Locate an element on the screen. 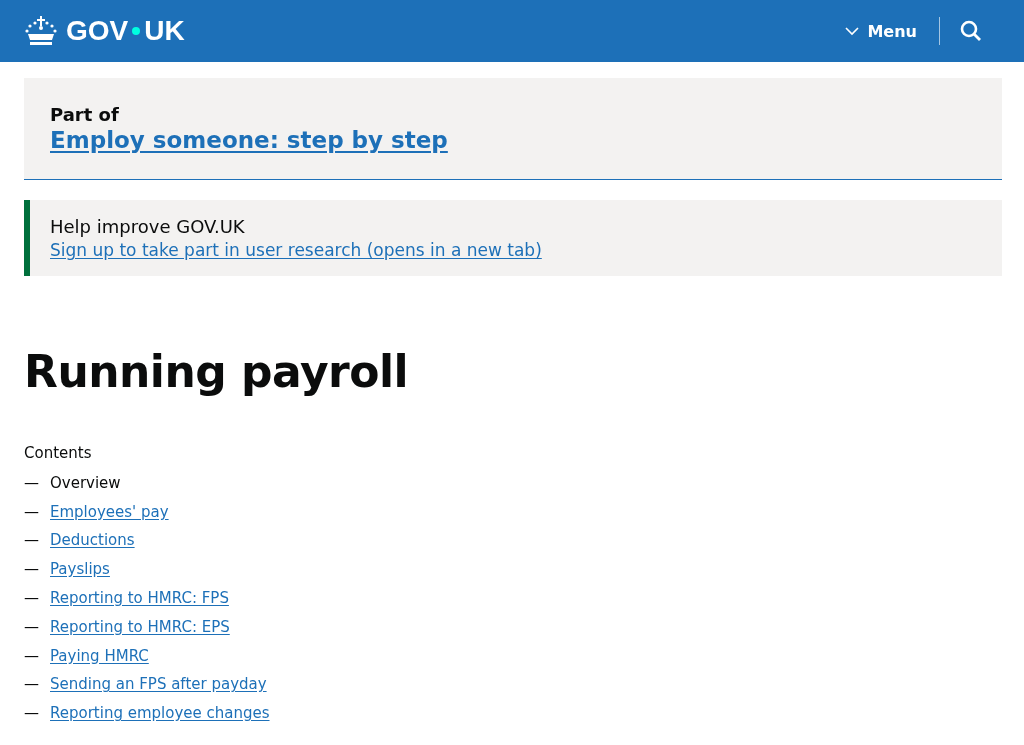 This screenshot has width=1024, height=745. part-of-label: Part of is located at coordinates (85, 114).